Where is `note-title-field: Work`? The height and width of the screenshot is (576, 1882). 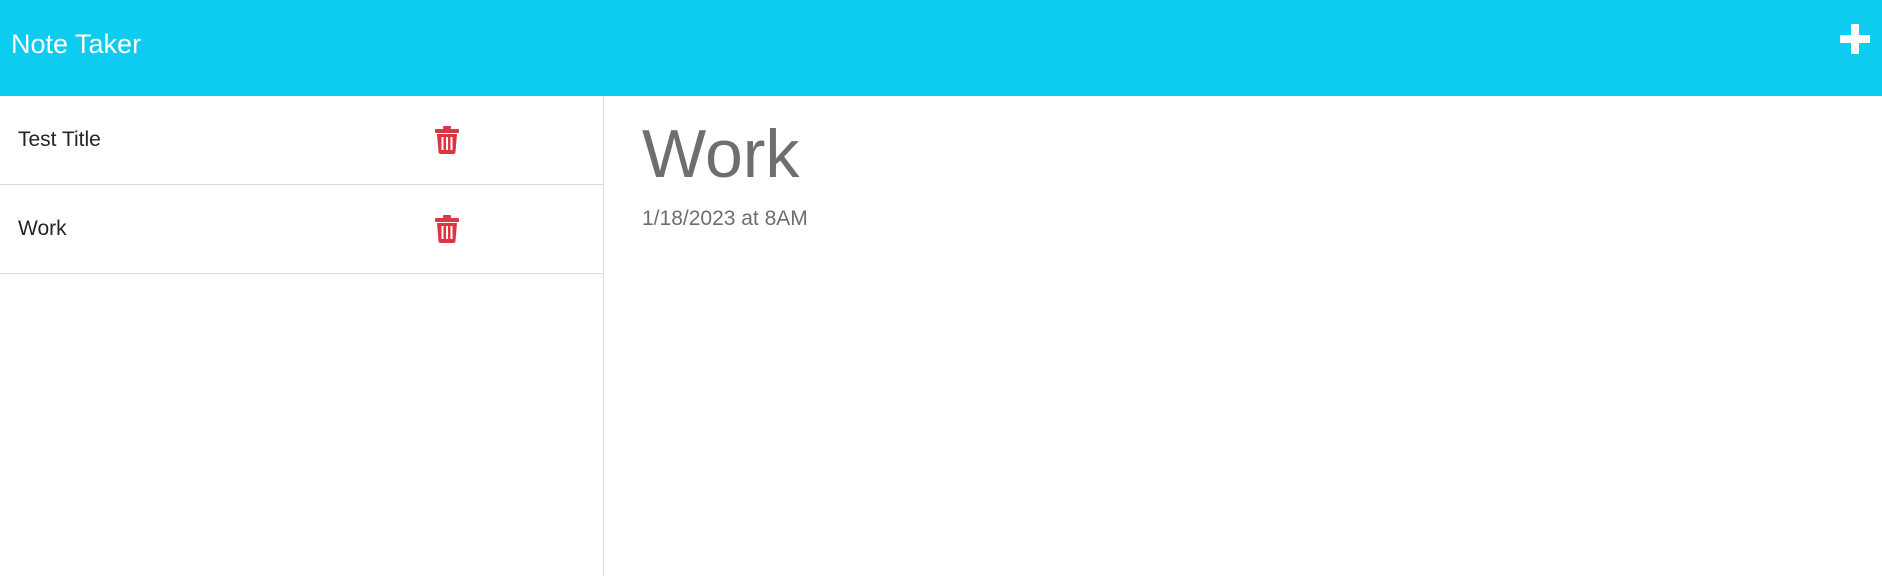
note-title-field: Work is located at coordinates (720, 154).